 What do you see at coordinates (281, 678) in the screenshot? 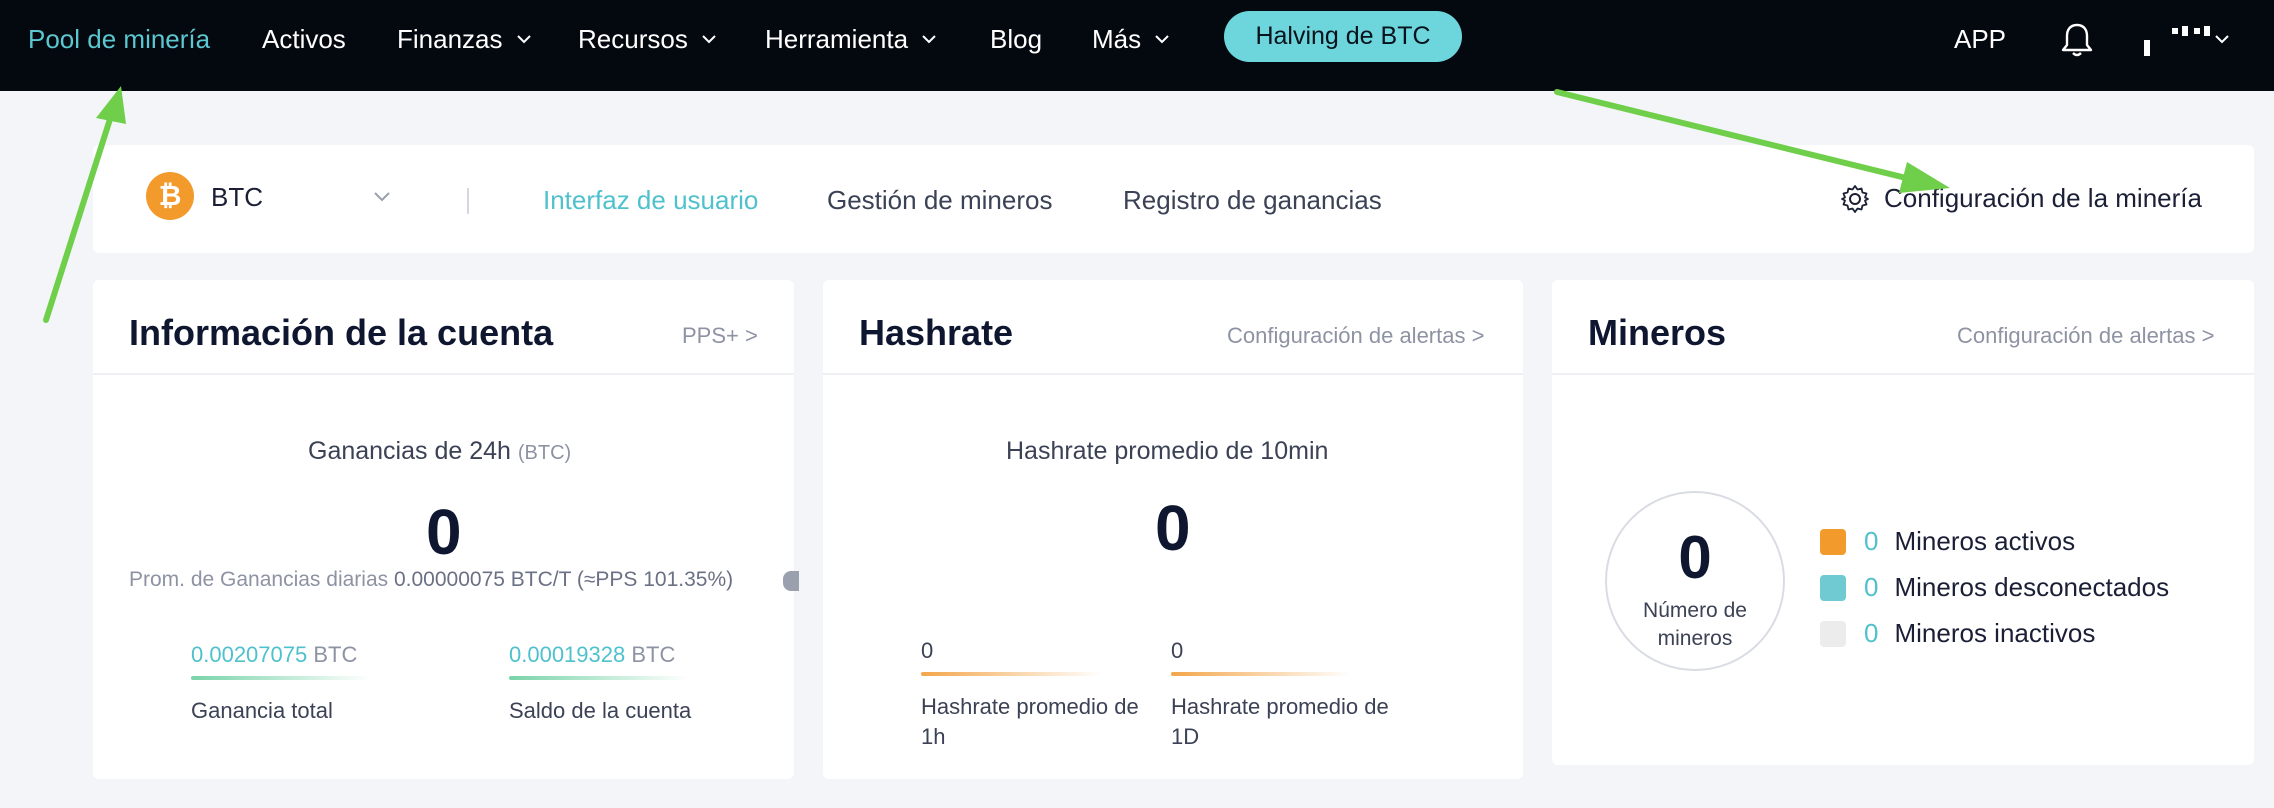
I see `total-earnings-bar` at bounding box center [281, 678].